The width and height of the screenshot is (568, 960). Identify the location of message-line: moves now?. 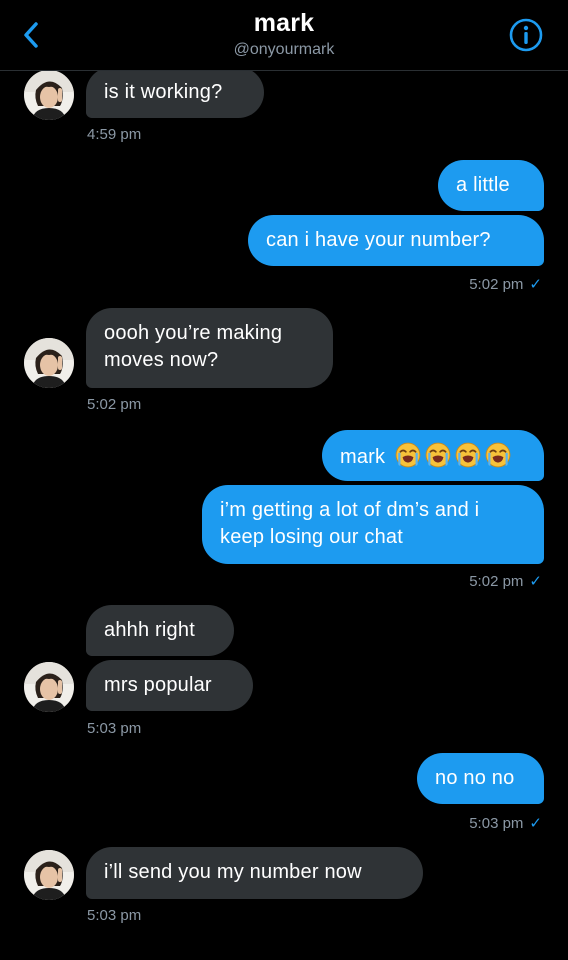
(161, 360).